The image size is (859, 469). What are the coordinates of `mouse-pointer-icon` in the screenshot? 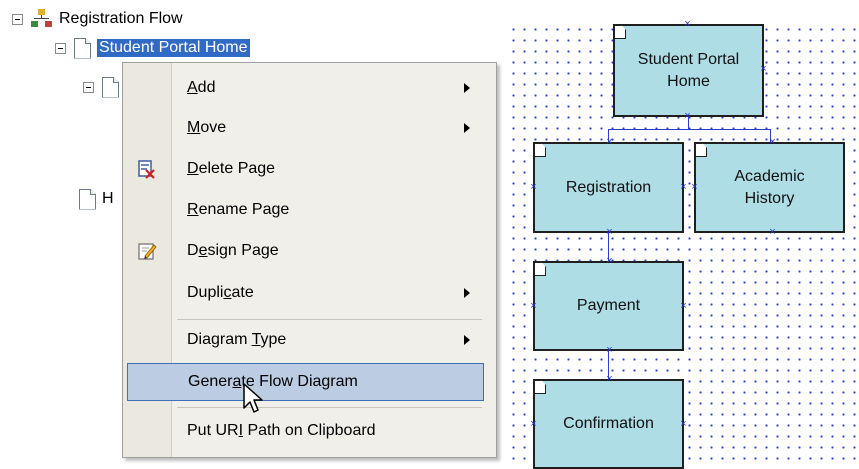 It's located at (253, 398).